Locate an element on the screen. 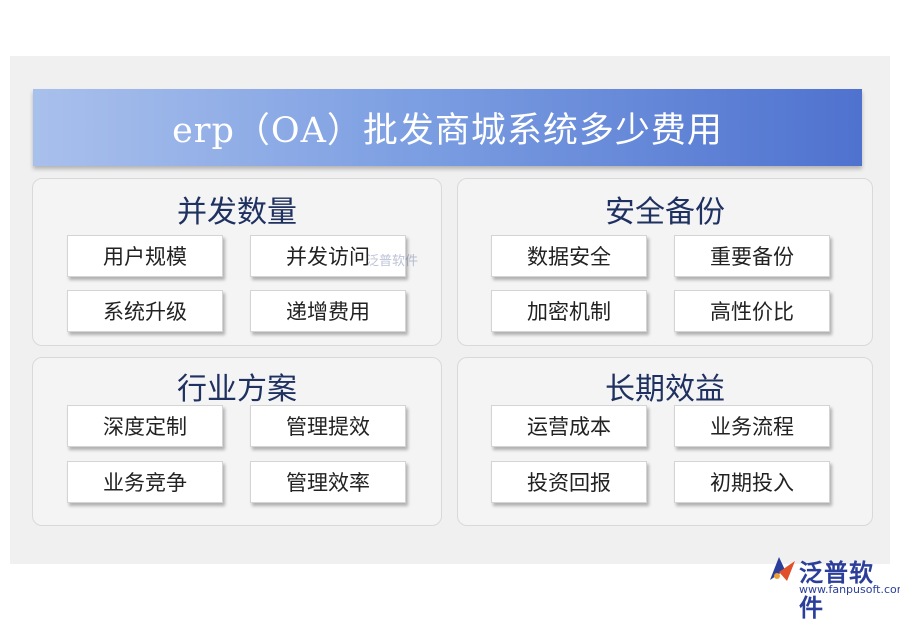 The height and width of the screenshot is (623, 900). brand-logo: 泛普软件 www.fanpusoft.com is located at coordinates (832, 587).